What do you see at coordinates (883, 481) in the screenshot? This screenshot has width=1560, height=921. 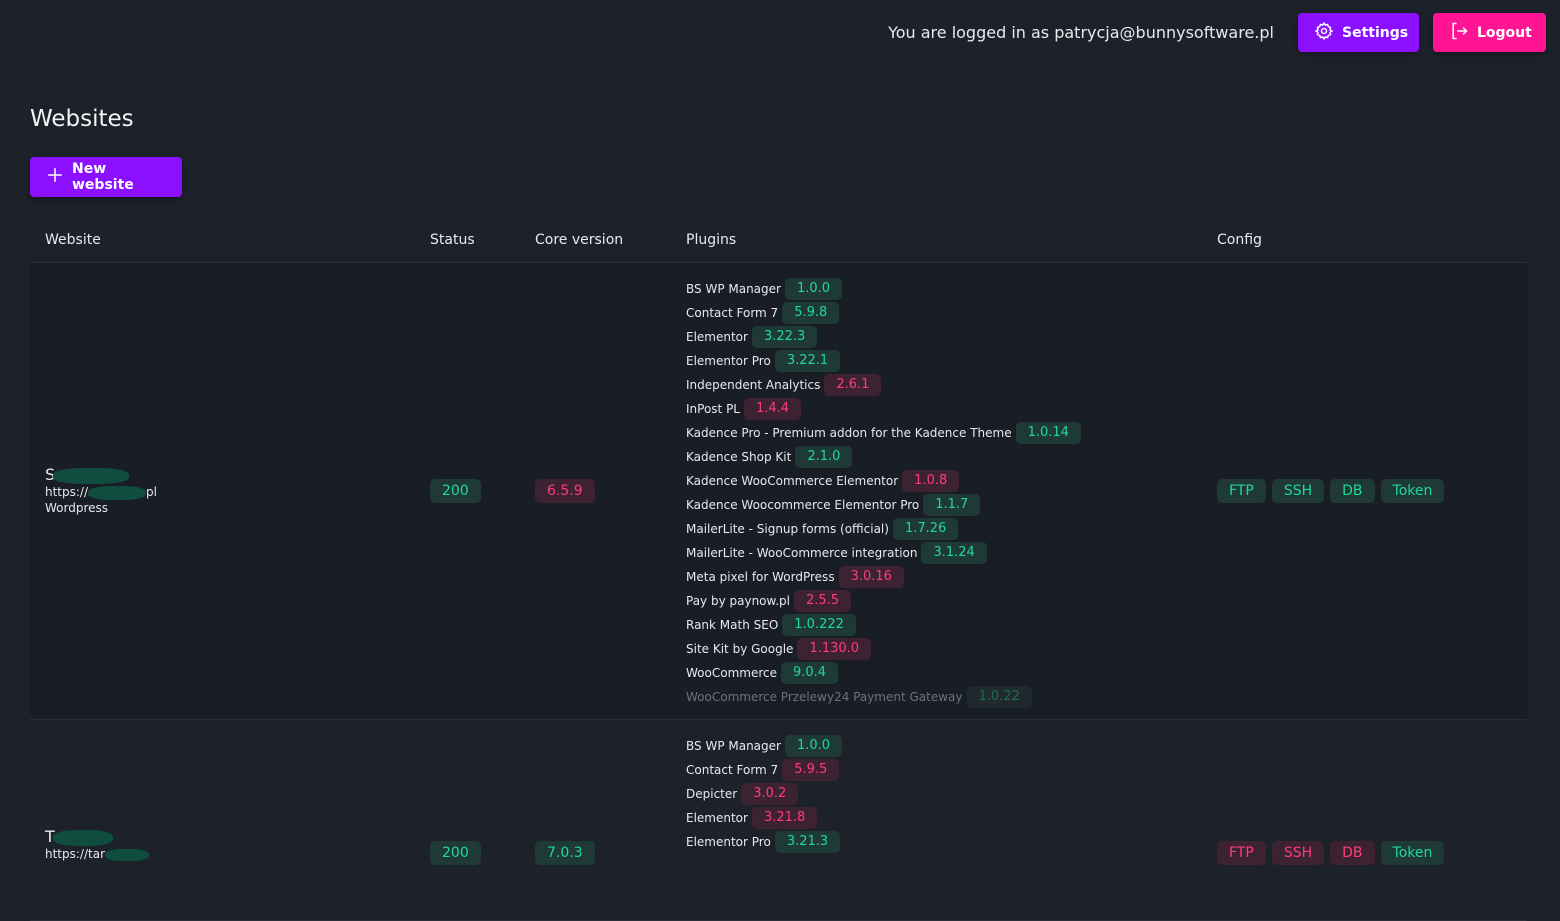 I see `plugin-item: Kadence WooCommerce Elementor 1.0.8` at bounding box center [883, 481].